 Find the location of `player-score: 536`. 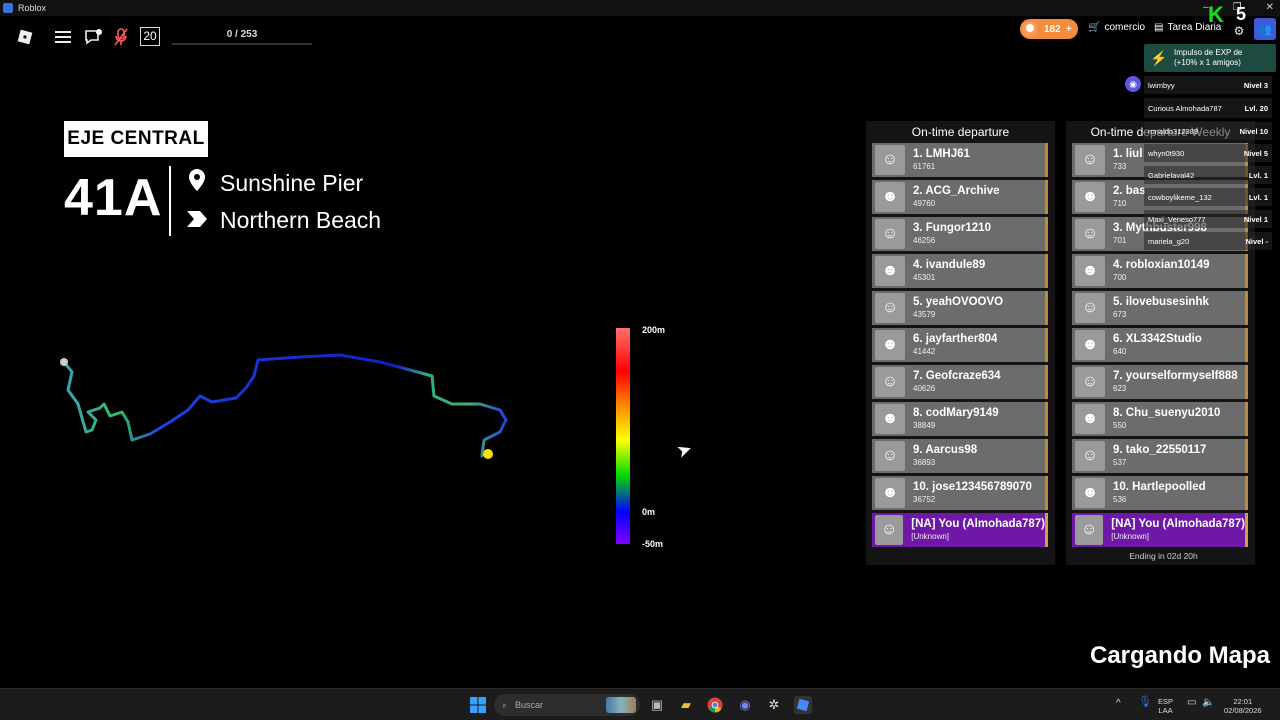

player-score: 536 is located at coordinates (1120, 499).